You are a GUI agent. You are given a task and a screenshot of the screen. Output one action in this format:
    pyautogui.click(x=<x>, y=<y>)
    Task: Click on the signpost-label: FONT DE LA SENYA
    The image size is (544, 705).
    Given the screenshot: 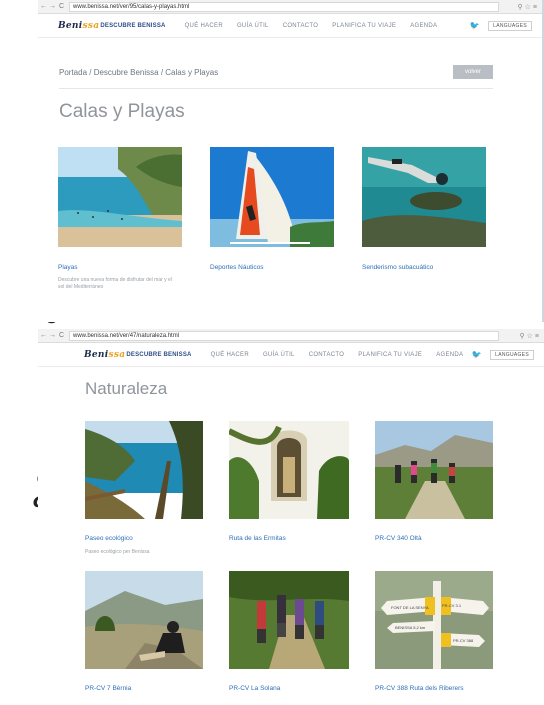 What is the action you would take?
    pyautogui.click(x=410, y=607)
    